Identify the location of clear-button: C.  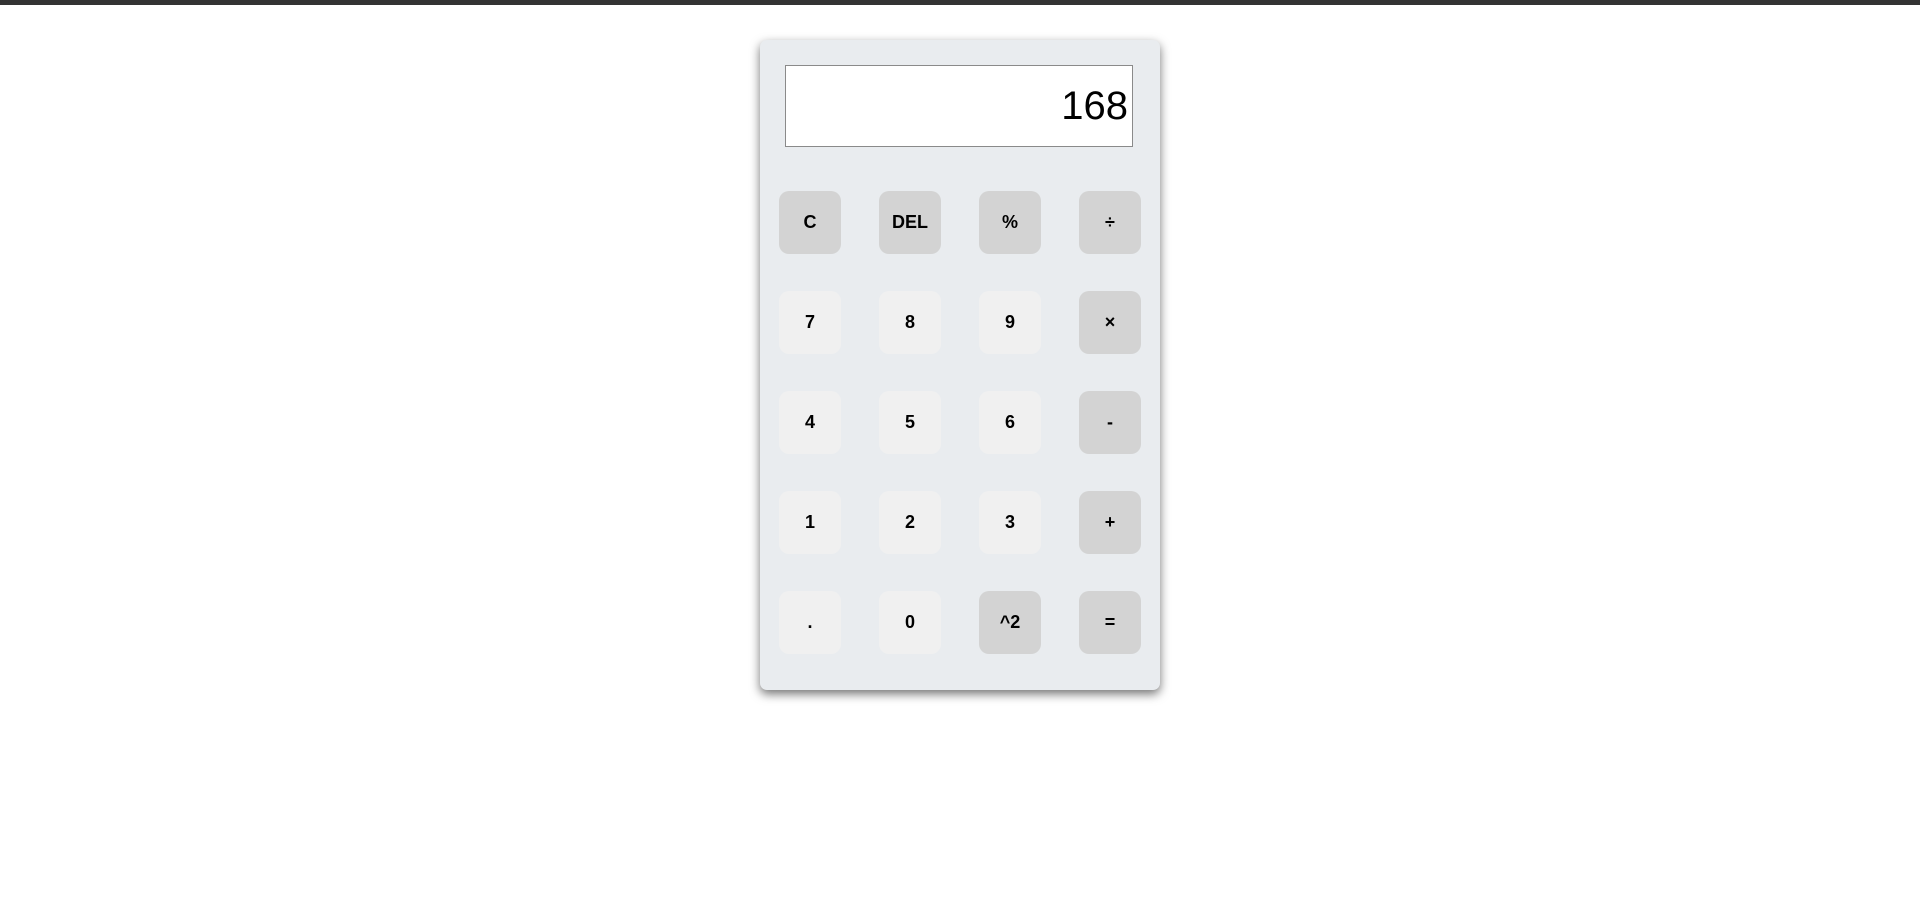
(810, 222).